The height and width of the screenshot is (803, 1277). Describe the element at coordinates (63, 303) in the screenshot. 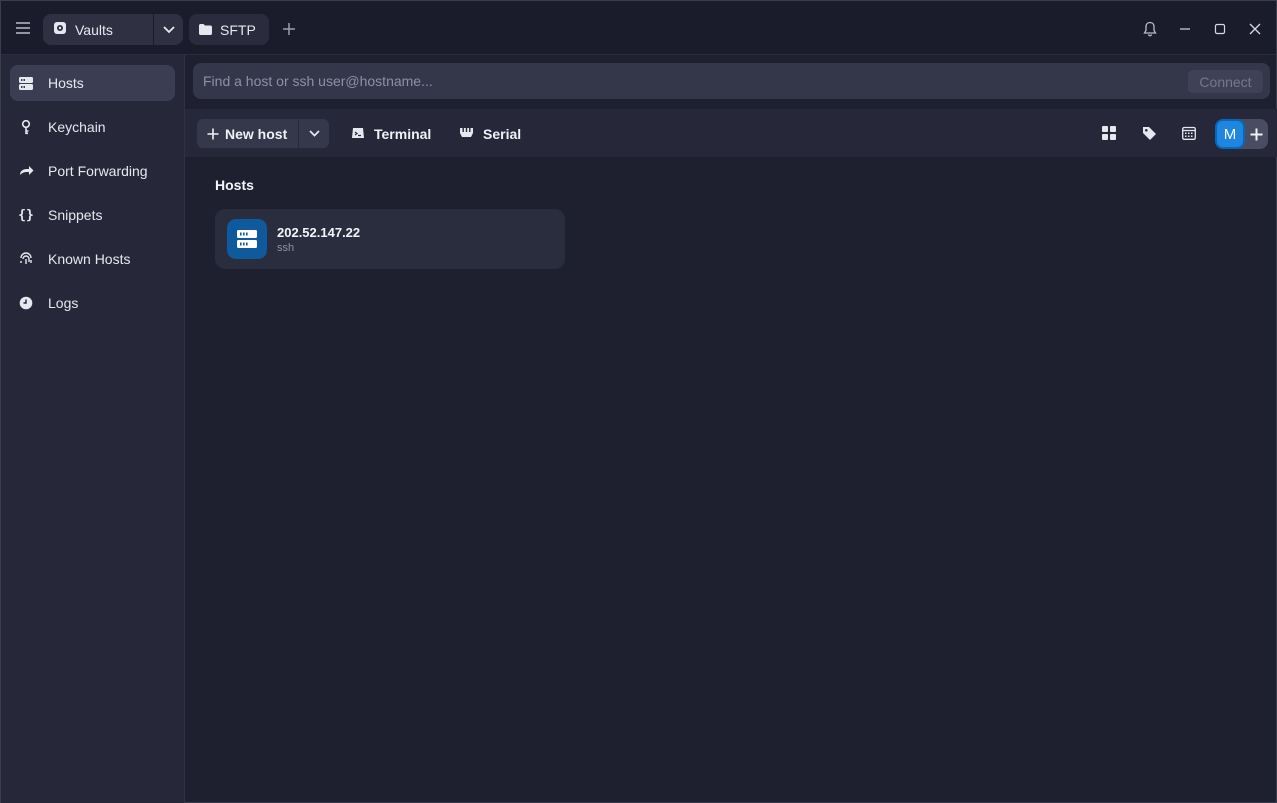

I see `sidebar-item-label: Logs` at that location.